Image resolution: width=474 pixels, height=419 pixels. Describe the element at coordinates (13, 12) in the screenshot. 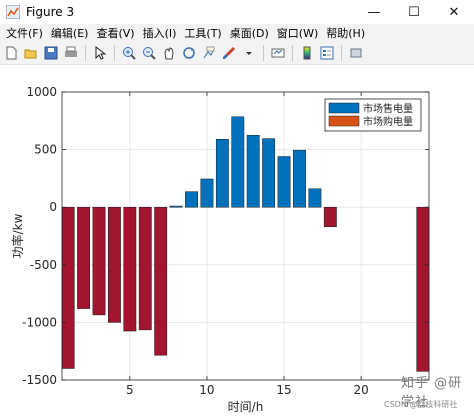

I see `matlab-figure-icon` at that location.